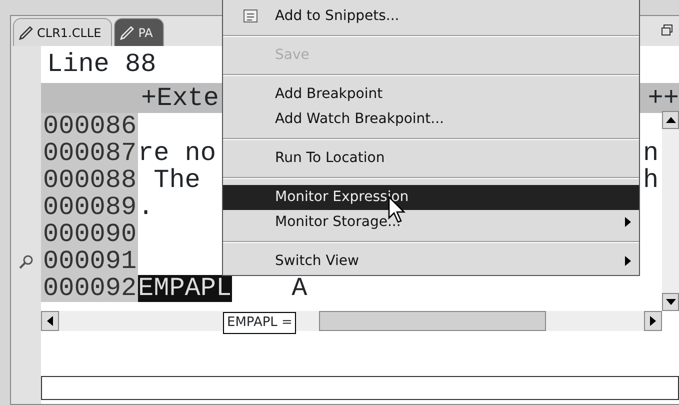 Image resolution: width=679 pixels, height=405 pixels. What do you see at coordinates (89, 234) in the screenshot?
I see `line-number: 000090` at bounding box center [89, 234].